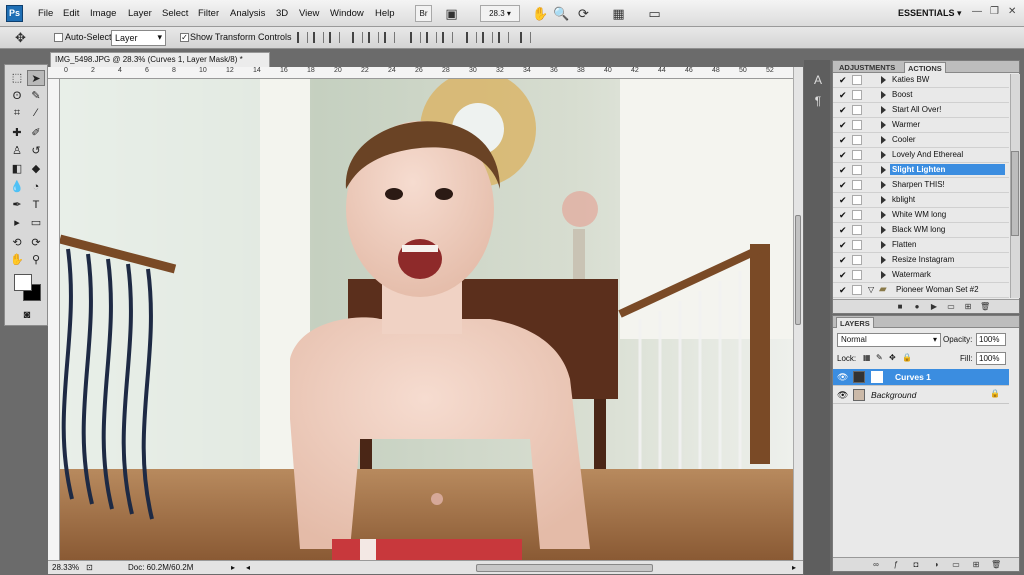  I want to click on menu-select: Select, so click(175, 13).